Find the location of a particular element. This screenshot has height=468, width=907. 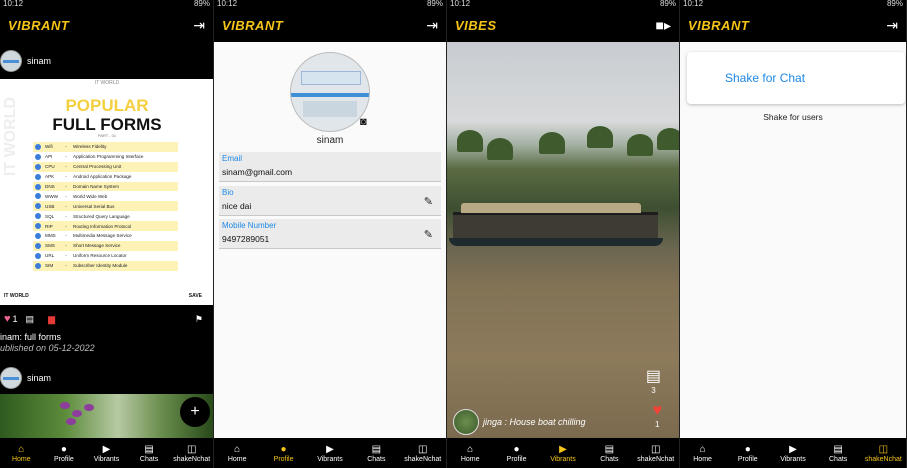

list-item: APK - Android Application Package is located at coordinates (105, 177).